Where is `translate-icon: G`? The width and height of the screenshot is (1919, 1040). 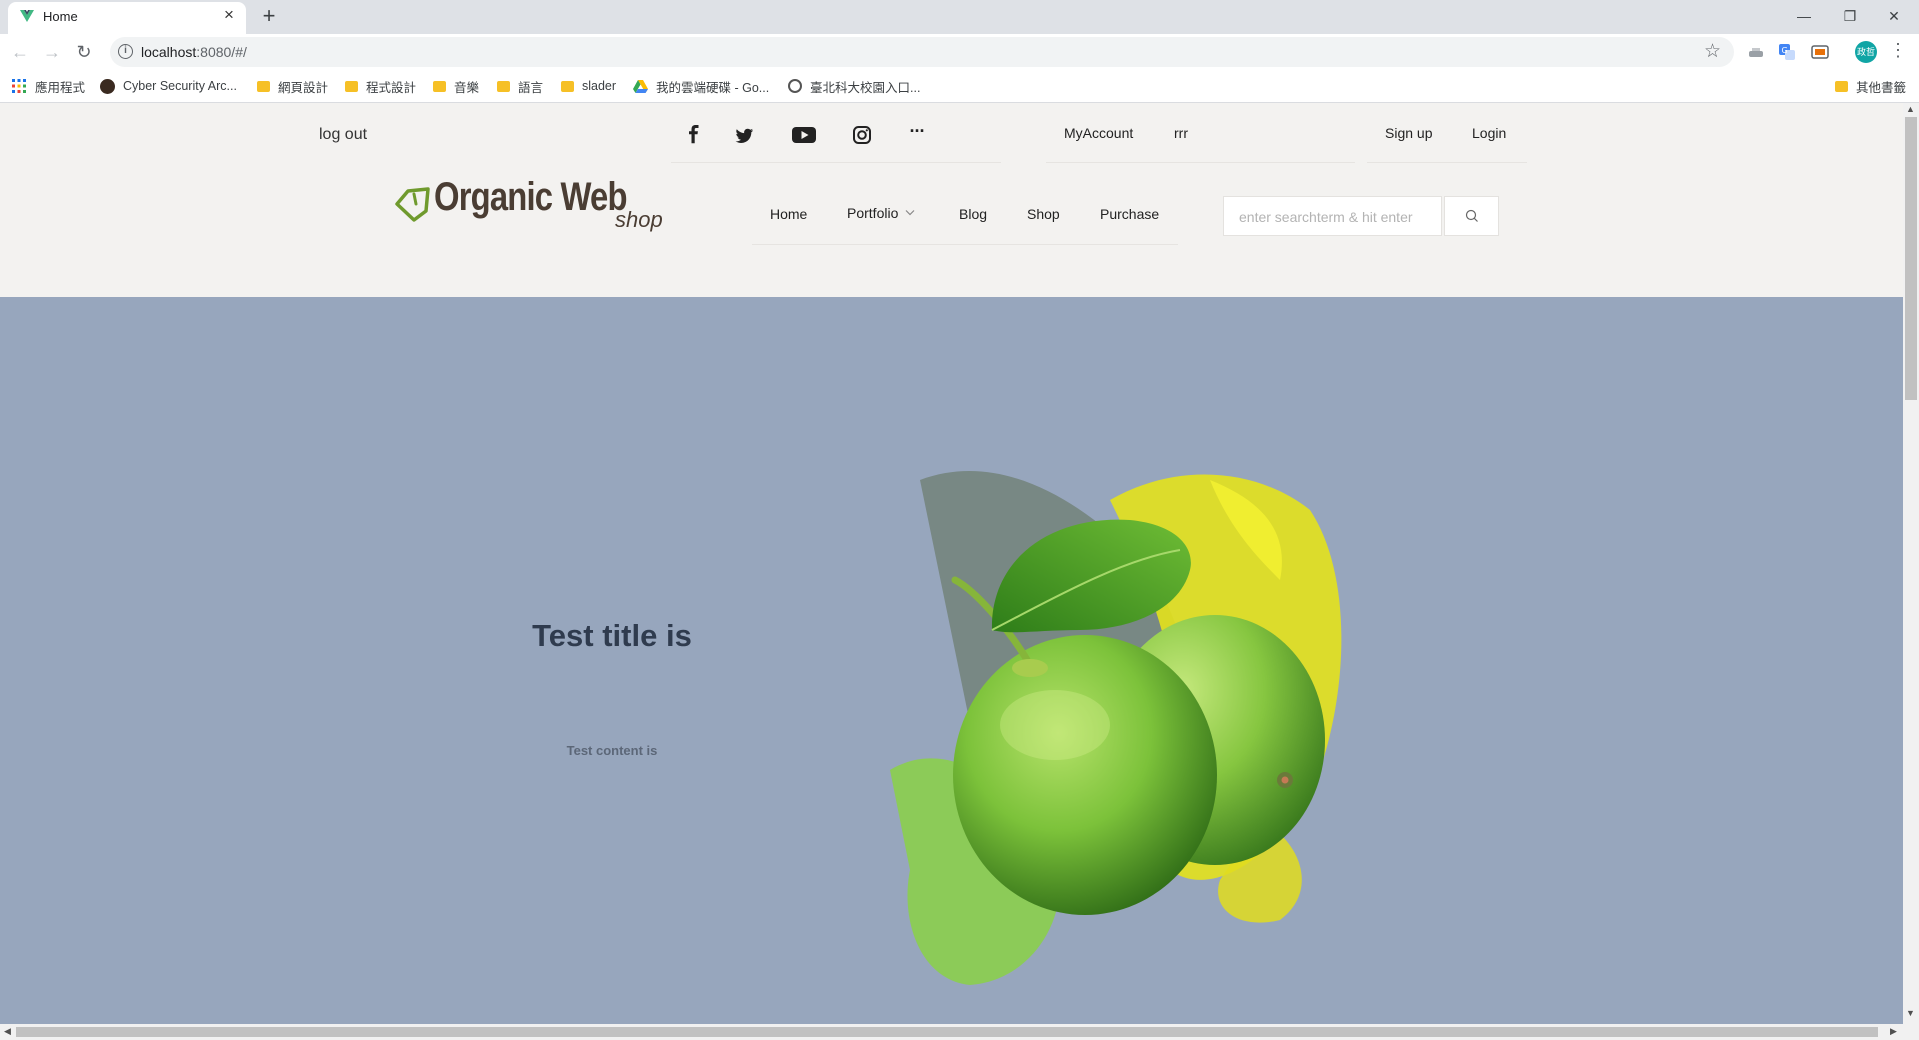 translate-icon: G is located at coordinates (1787, 52).